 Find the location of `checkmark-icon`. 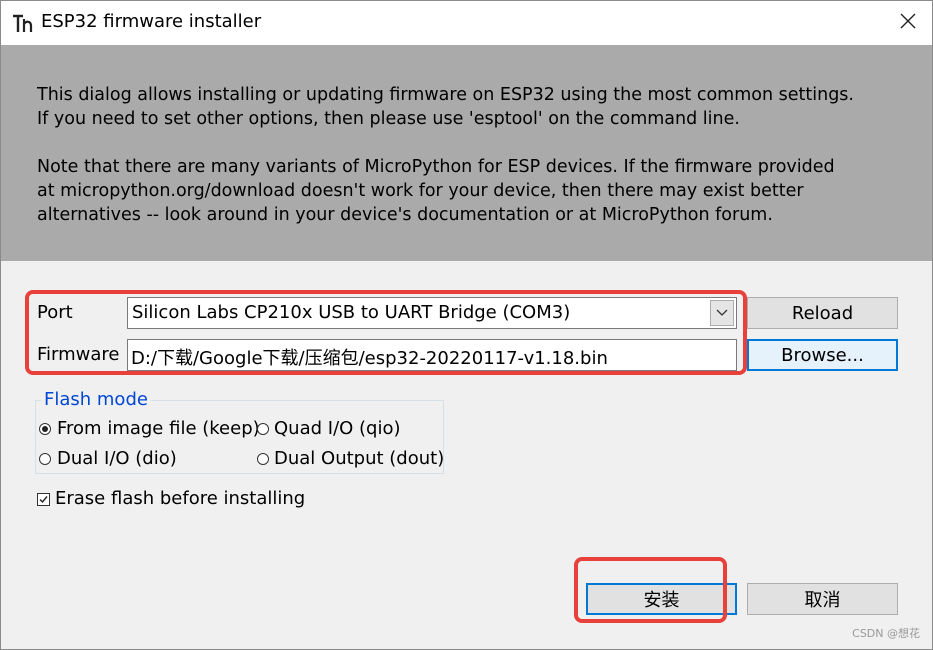

checkmark-icon is located at coordinates (43, 500).